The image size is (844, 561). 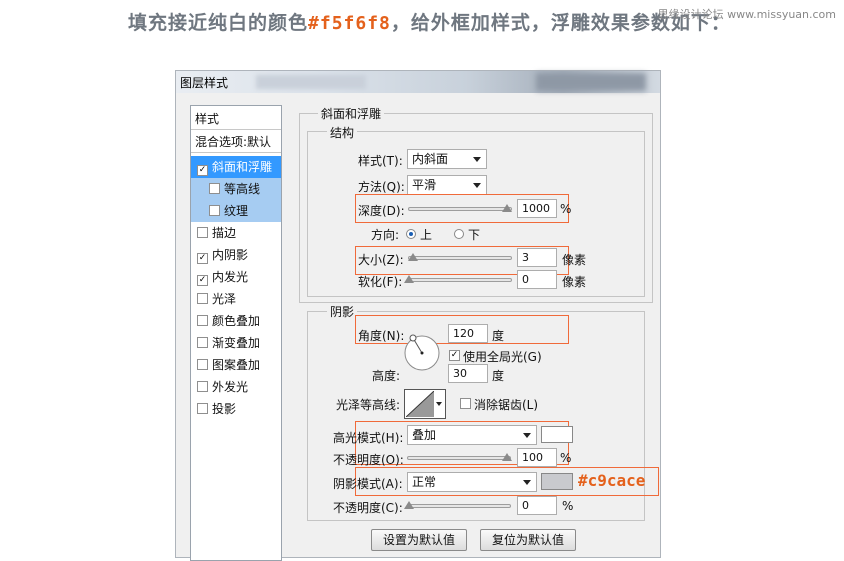 What do you see at coordinates (459, 458) in the screenshot?
I see `highlight-opacity-slider` at bounding box center [459, 458].